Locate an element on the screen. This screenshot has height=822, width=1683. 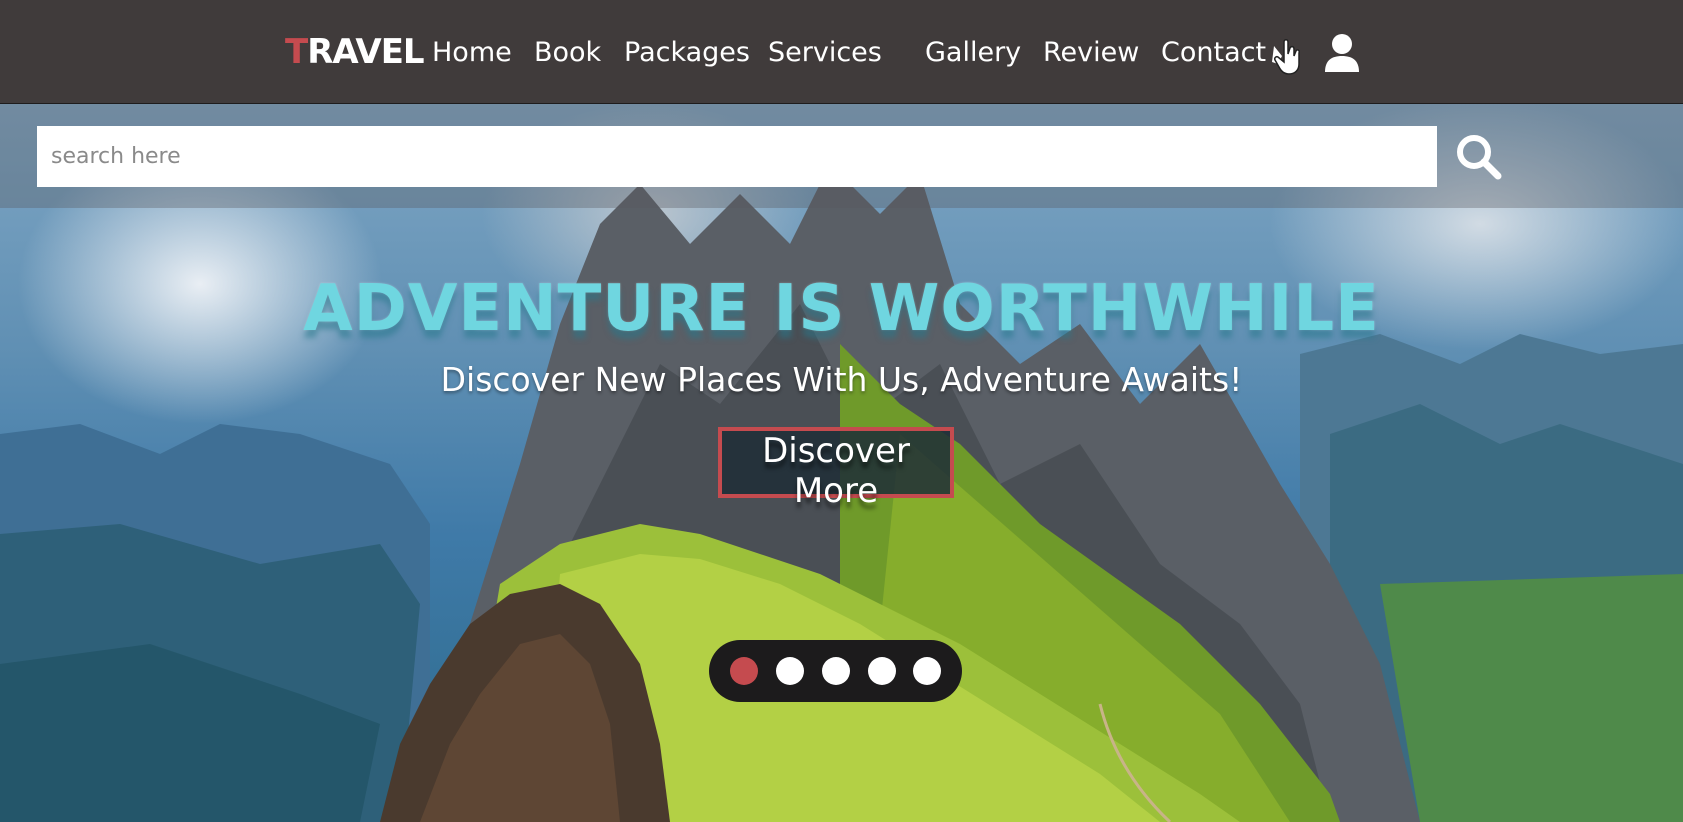
search-bar is located at coordinates (841, 156).